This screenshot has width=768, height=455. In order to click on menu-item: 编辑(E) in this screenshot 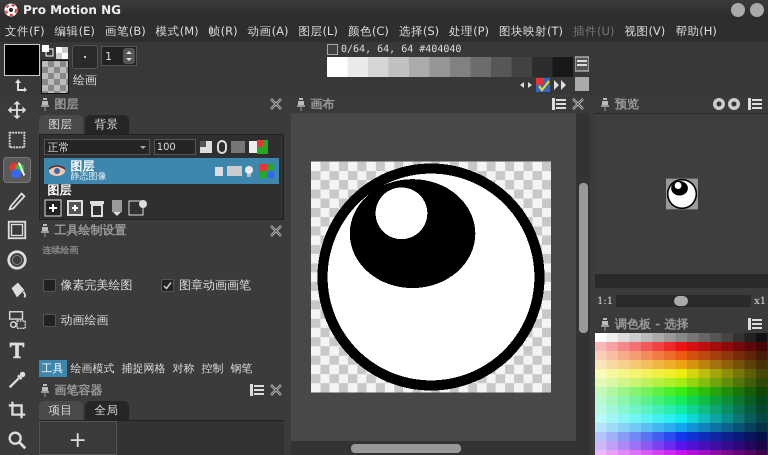, I will do `click(75, 31)`.